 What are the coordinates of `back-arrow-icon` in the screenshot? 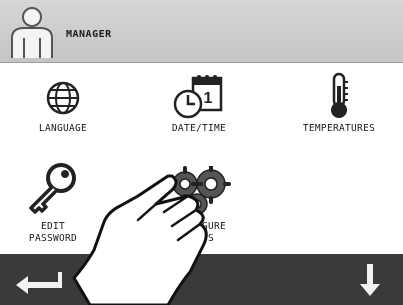 It's located at (39, 281).